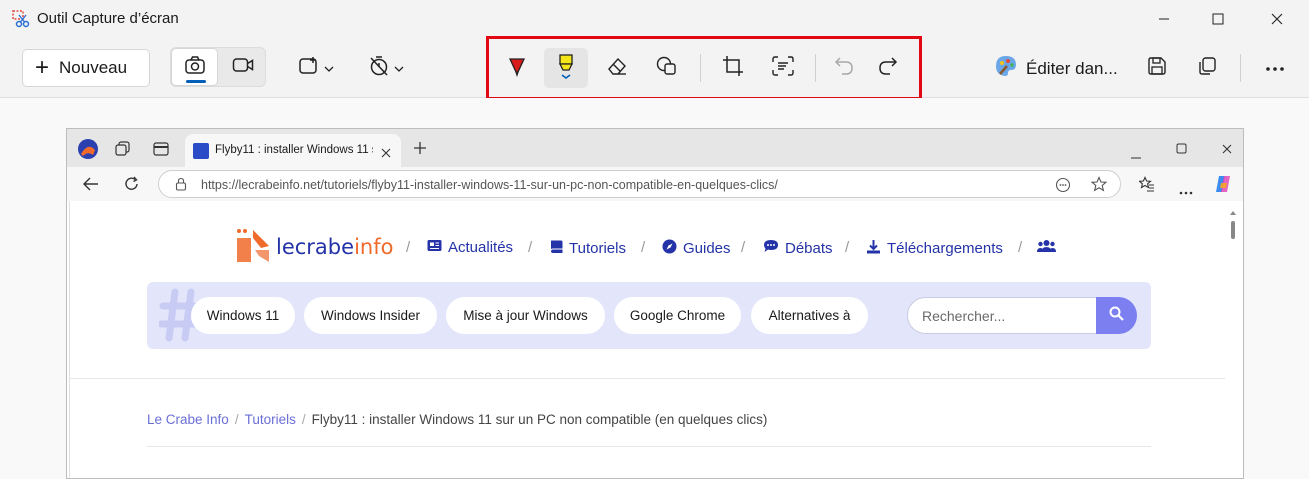 The height and width of the screenshot is (479, 1309). Describe the element at coordinates (654, 19) in the screenshot. I see `title-bar: Outil Capture d’écran` at that location.